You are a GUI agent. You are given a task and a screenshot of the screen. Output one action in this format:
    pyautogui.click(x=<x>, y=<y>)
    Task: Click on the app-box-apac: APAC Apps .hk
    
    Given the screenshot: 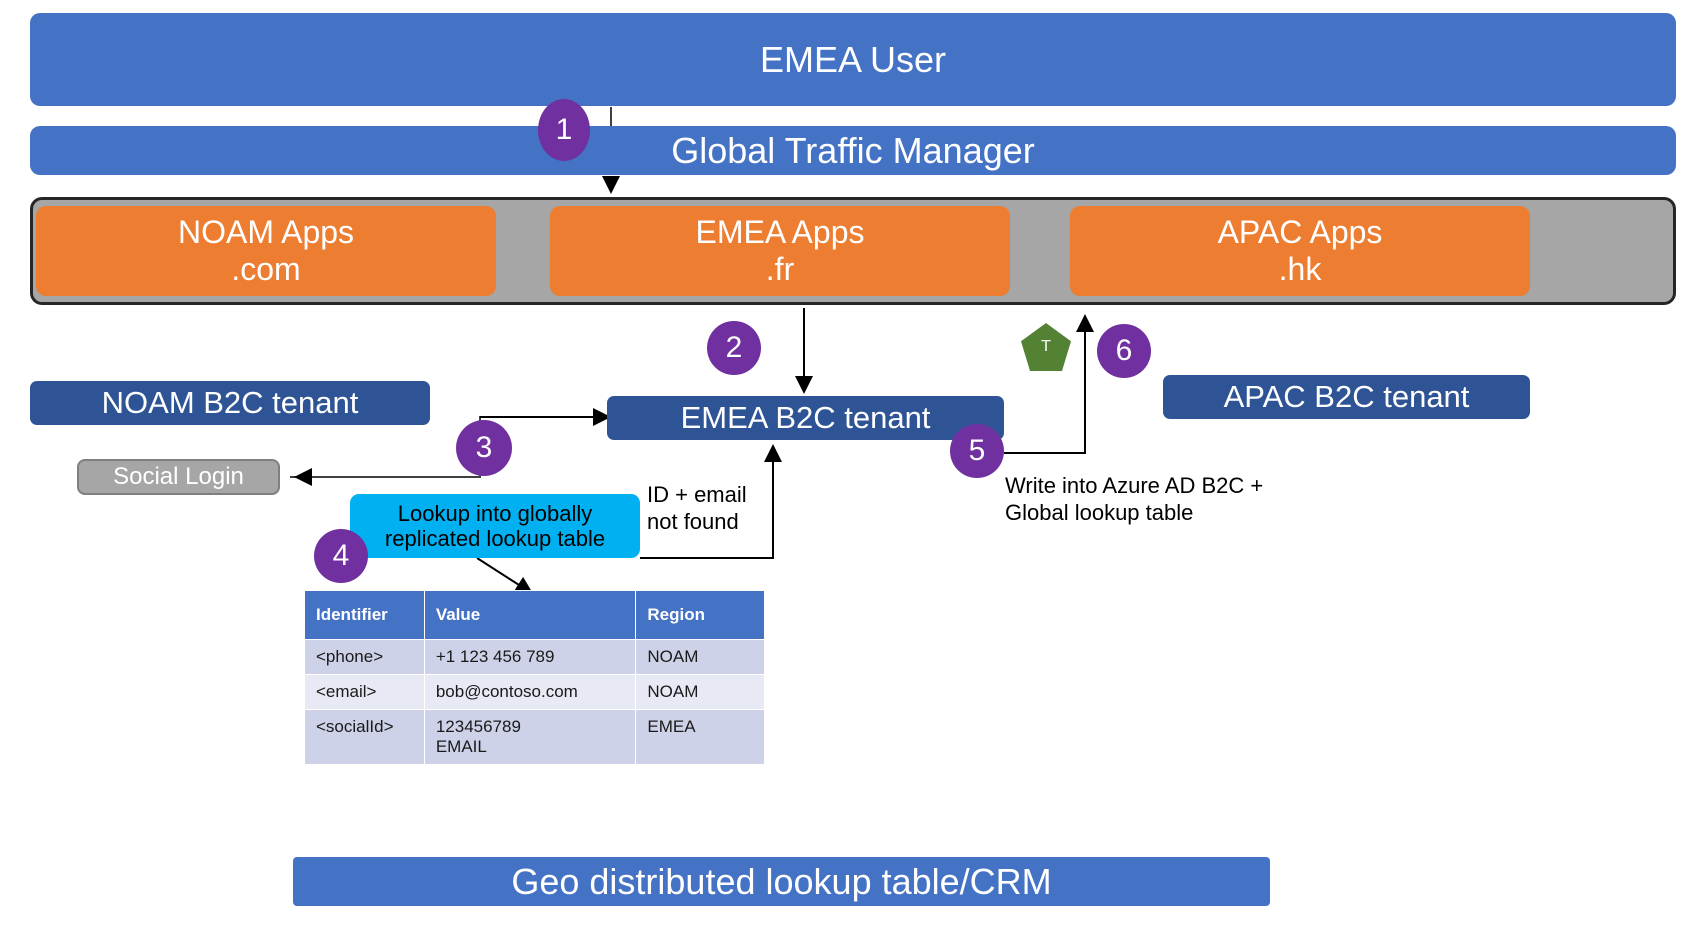 What is the action you would take?
    pyautogui.click(x=1300, y=251)
    